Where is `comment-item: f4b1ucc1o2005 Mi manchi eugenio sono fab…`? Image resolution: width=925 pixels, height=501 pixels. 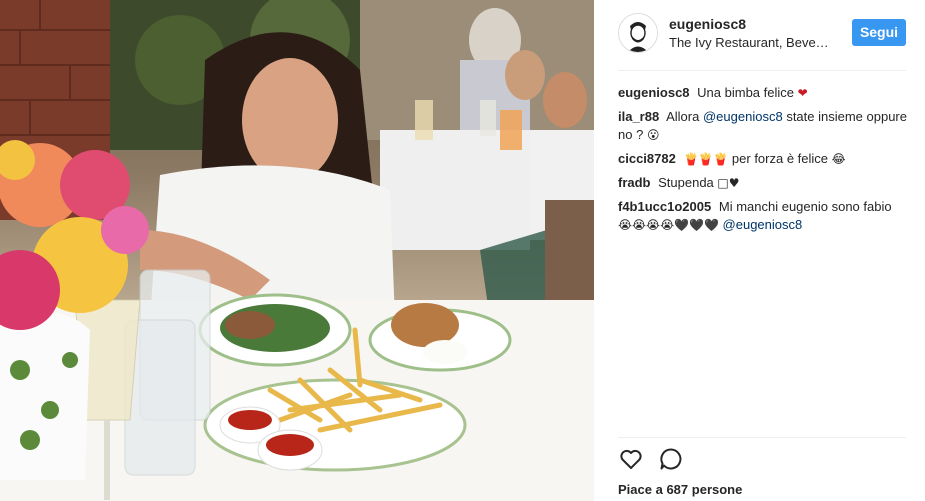
comment-item: f4b1ucc1o2005 Mi manchi eugenio sono fab… is located at coordinates (763, 216).